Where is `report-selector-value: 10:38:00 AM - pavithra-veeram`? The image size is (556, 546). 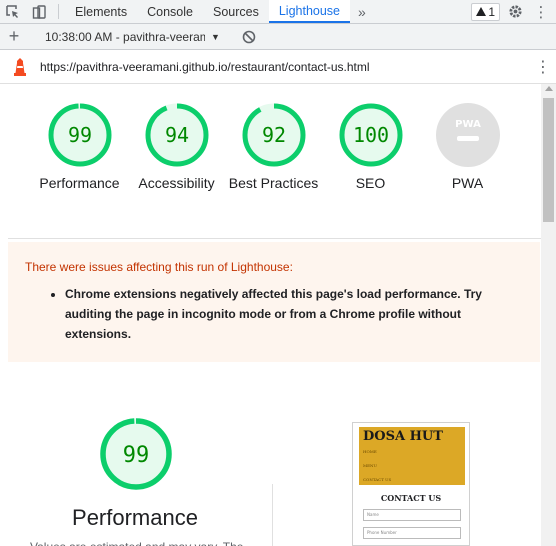 report-selector-value: 10:38:00 AM - pavithra-veeram is located at coordinates (125, 36).